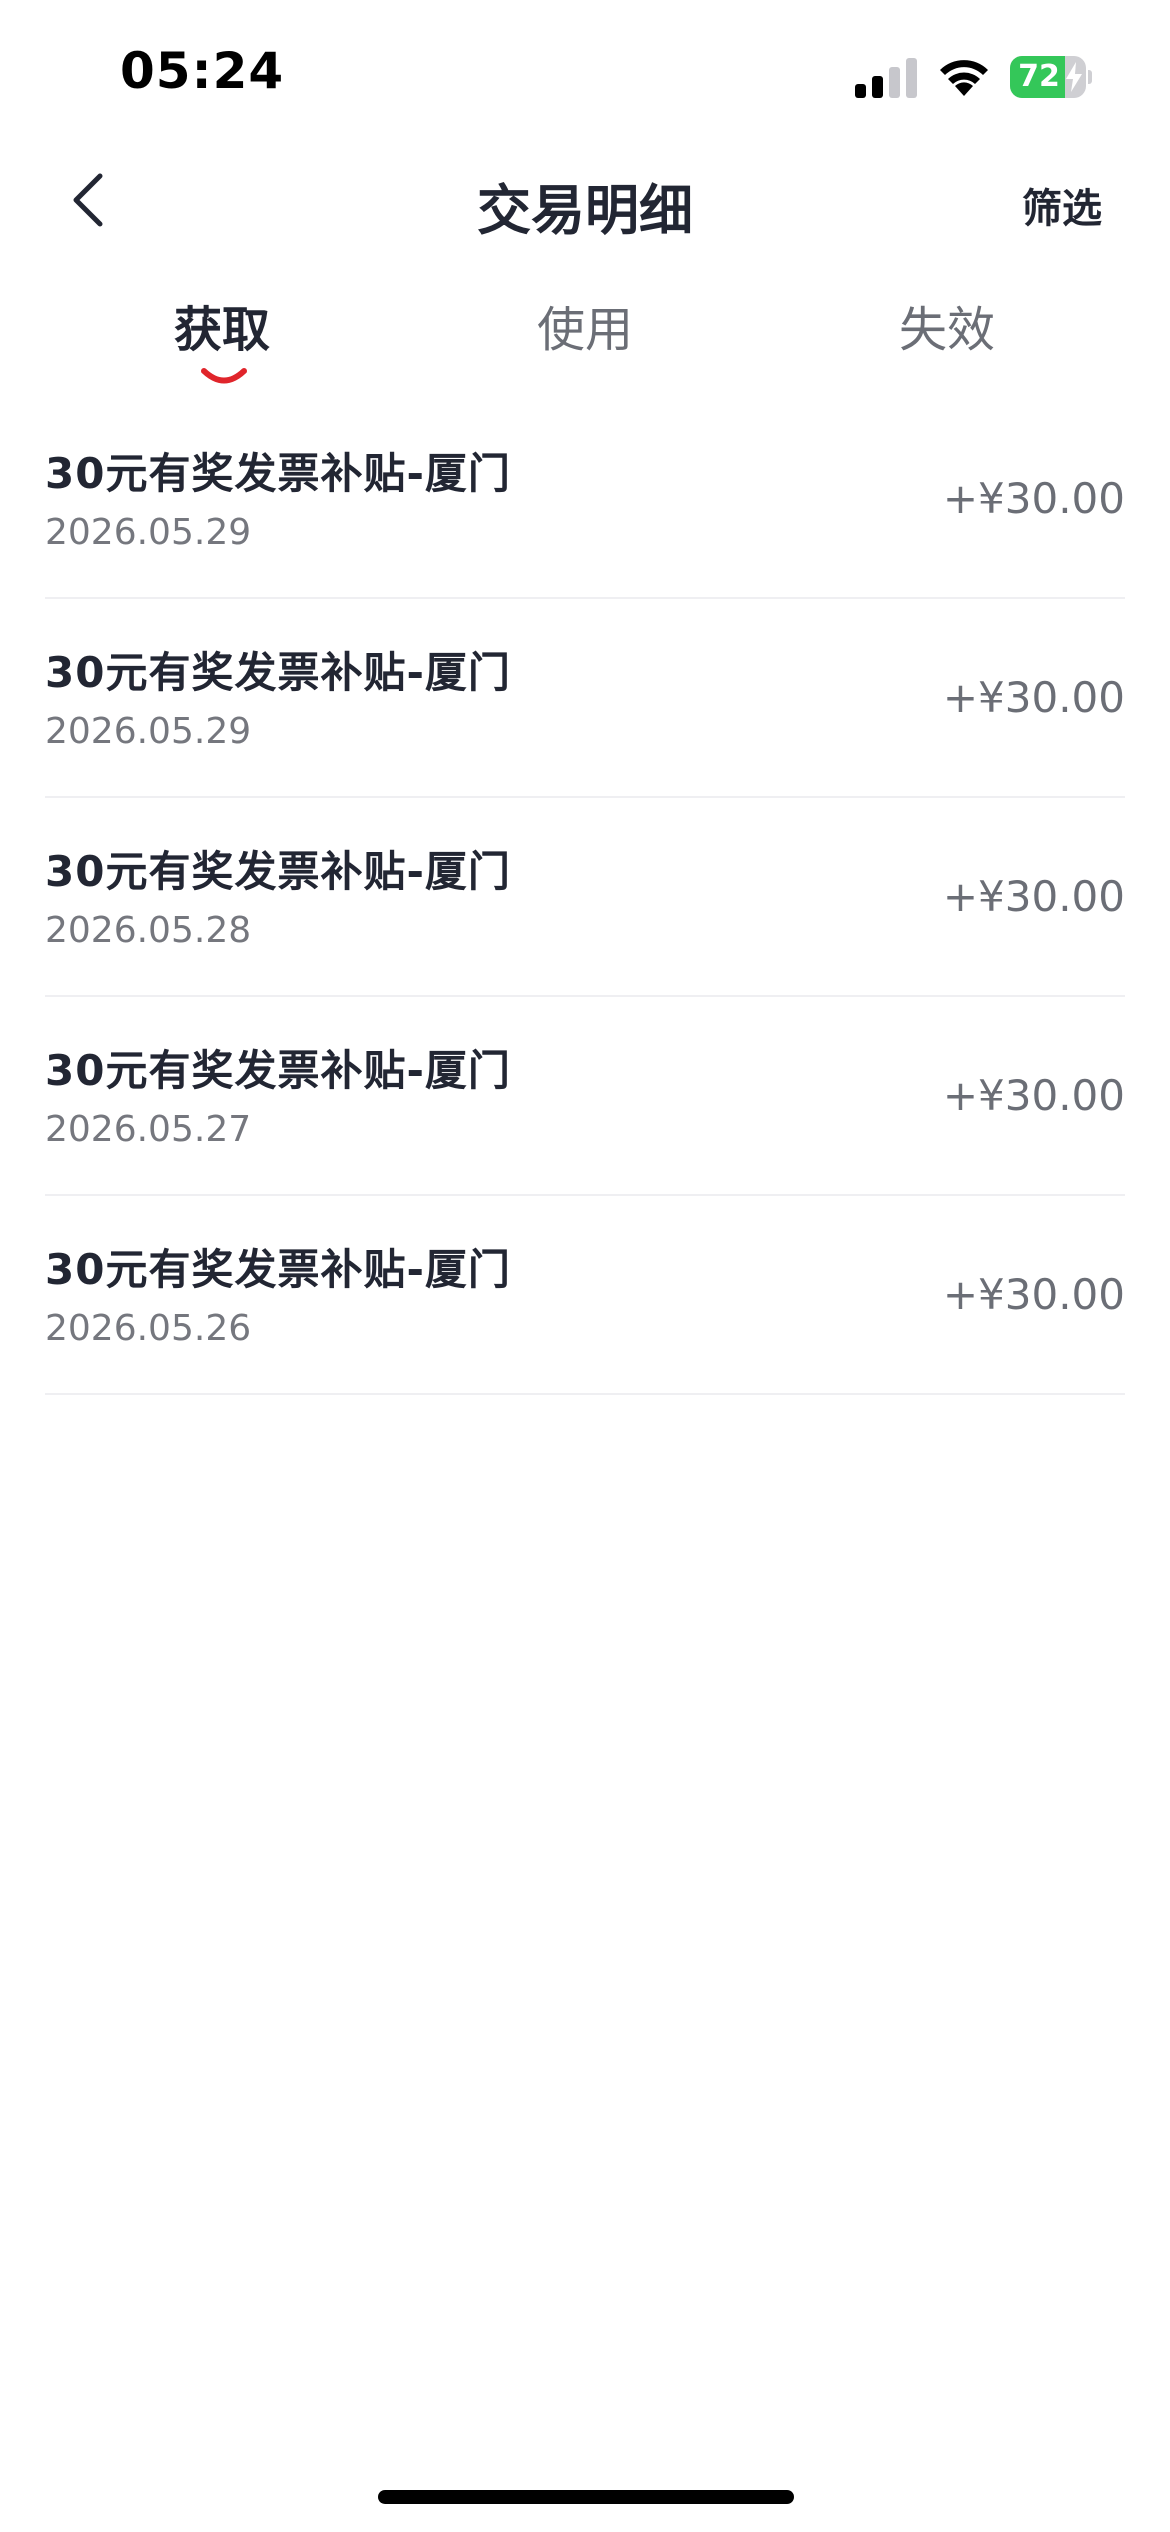  Describe the element at coordinates (964, 78) in the screenshot. I see `wifi-icon` at that location.